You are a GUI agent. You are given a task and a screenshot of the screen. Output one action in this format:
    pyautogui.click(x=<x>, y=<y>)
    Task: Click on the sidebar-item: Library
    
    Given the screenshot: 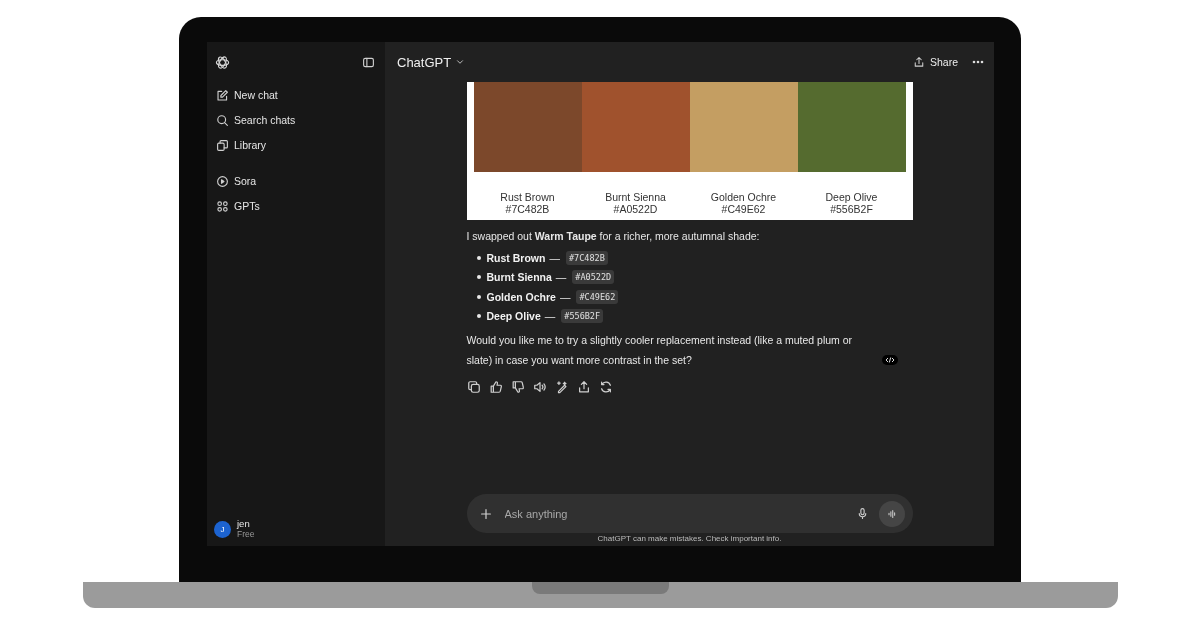 What is the action you would take?
    pyautogui.click(x=296, y=145)
    